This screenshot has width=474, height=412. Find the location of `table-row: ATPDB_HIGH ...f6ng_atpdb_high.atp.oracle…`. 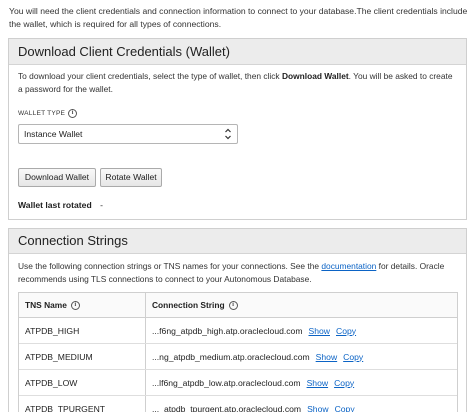

table-row: ATPDB_HIGH ...f6ng_atpdb_high.atp.oracle… is located at coordinates (238, 331).